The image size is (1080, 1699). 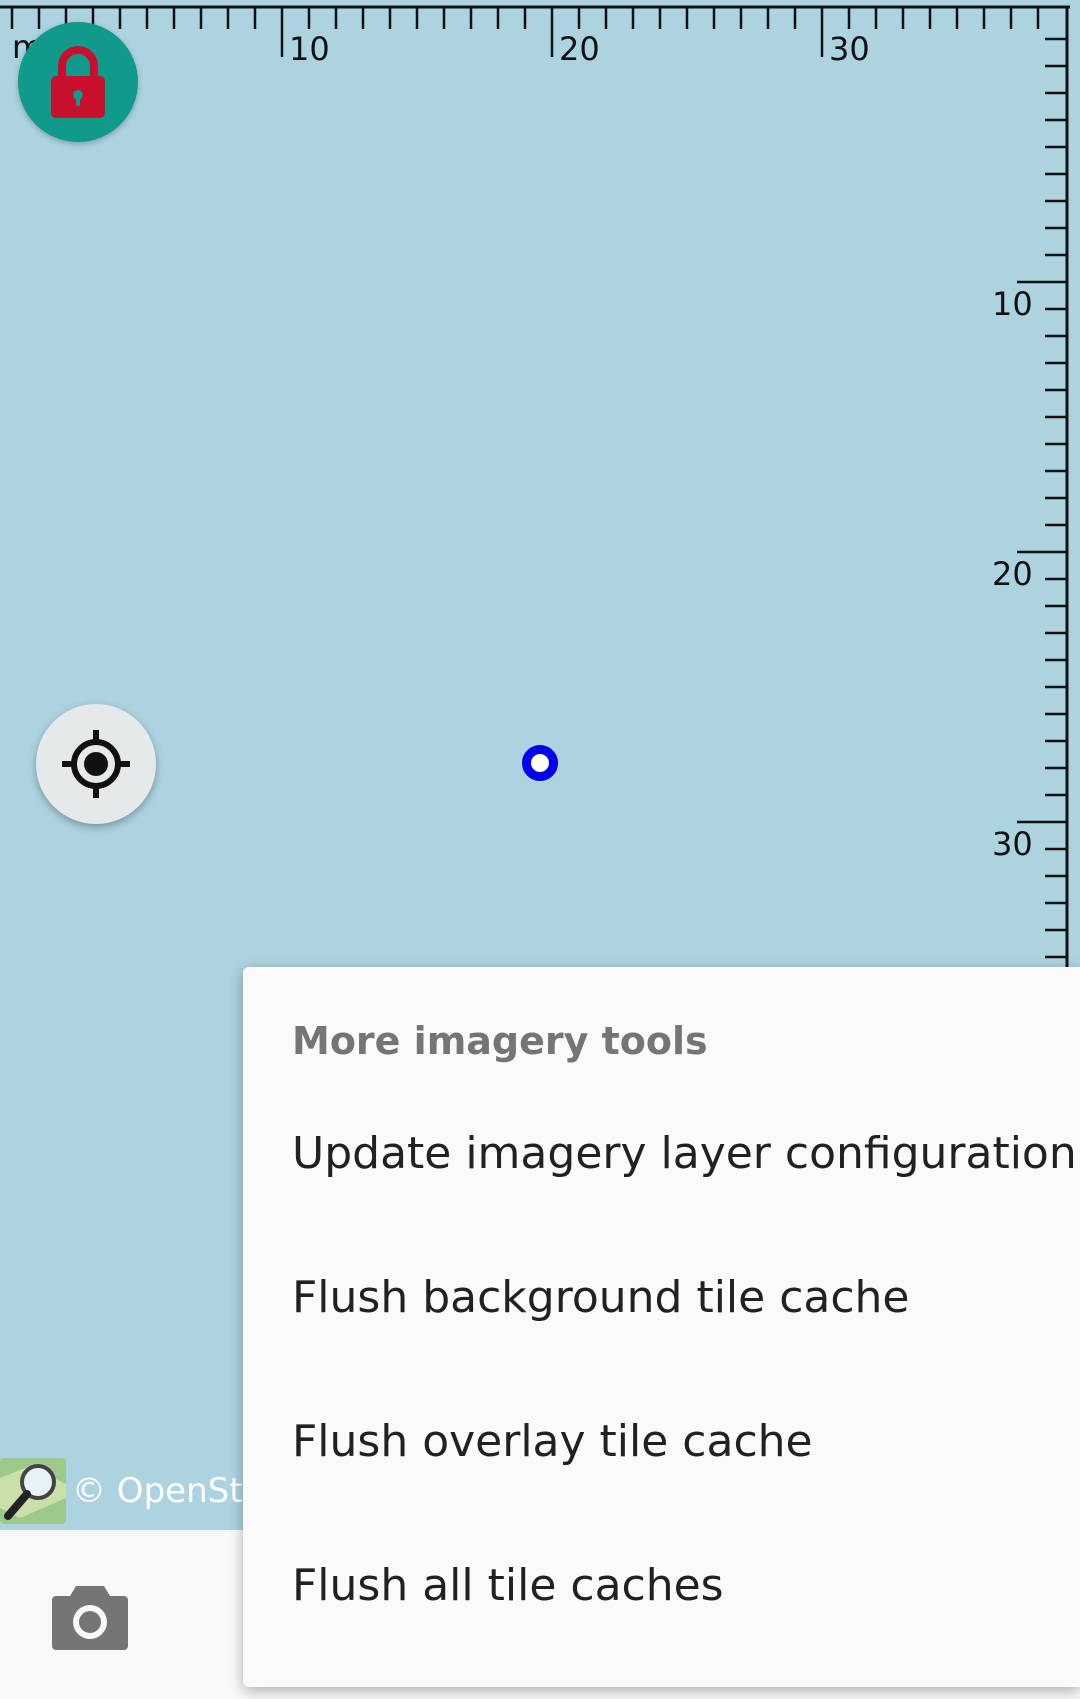 What do you see at coordinates (540, 763) in the screenshot?
I see `current-position-marker` at bounding box center [540, 763].